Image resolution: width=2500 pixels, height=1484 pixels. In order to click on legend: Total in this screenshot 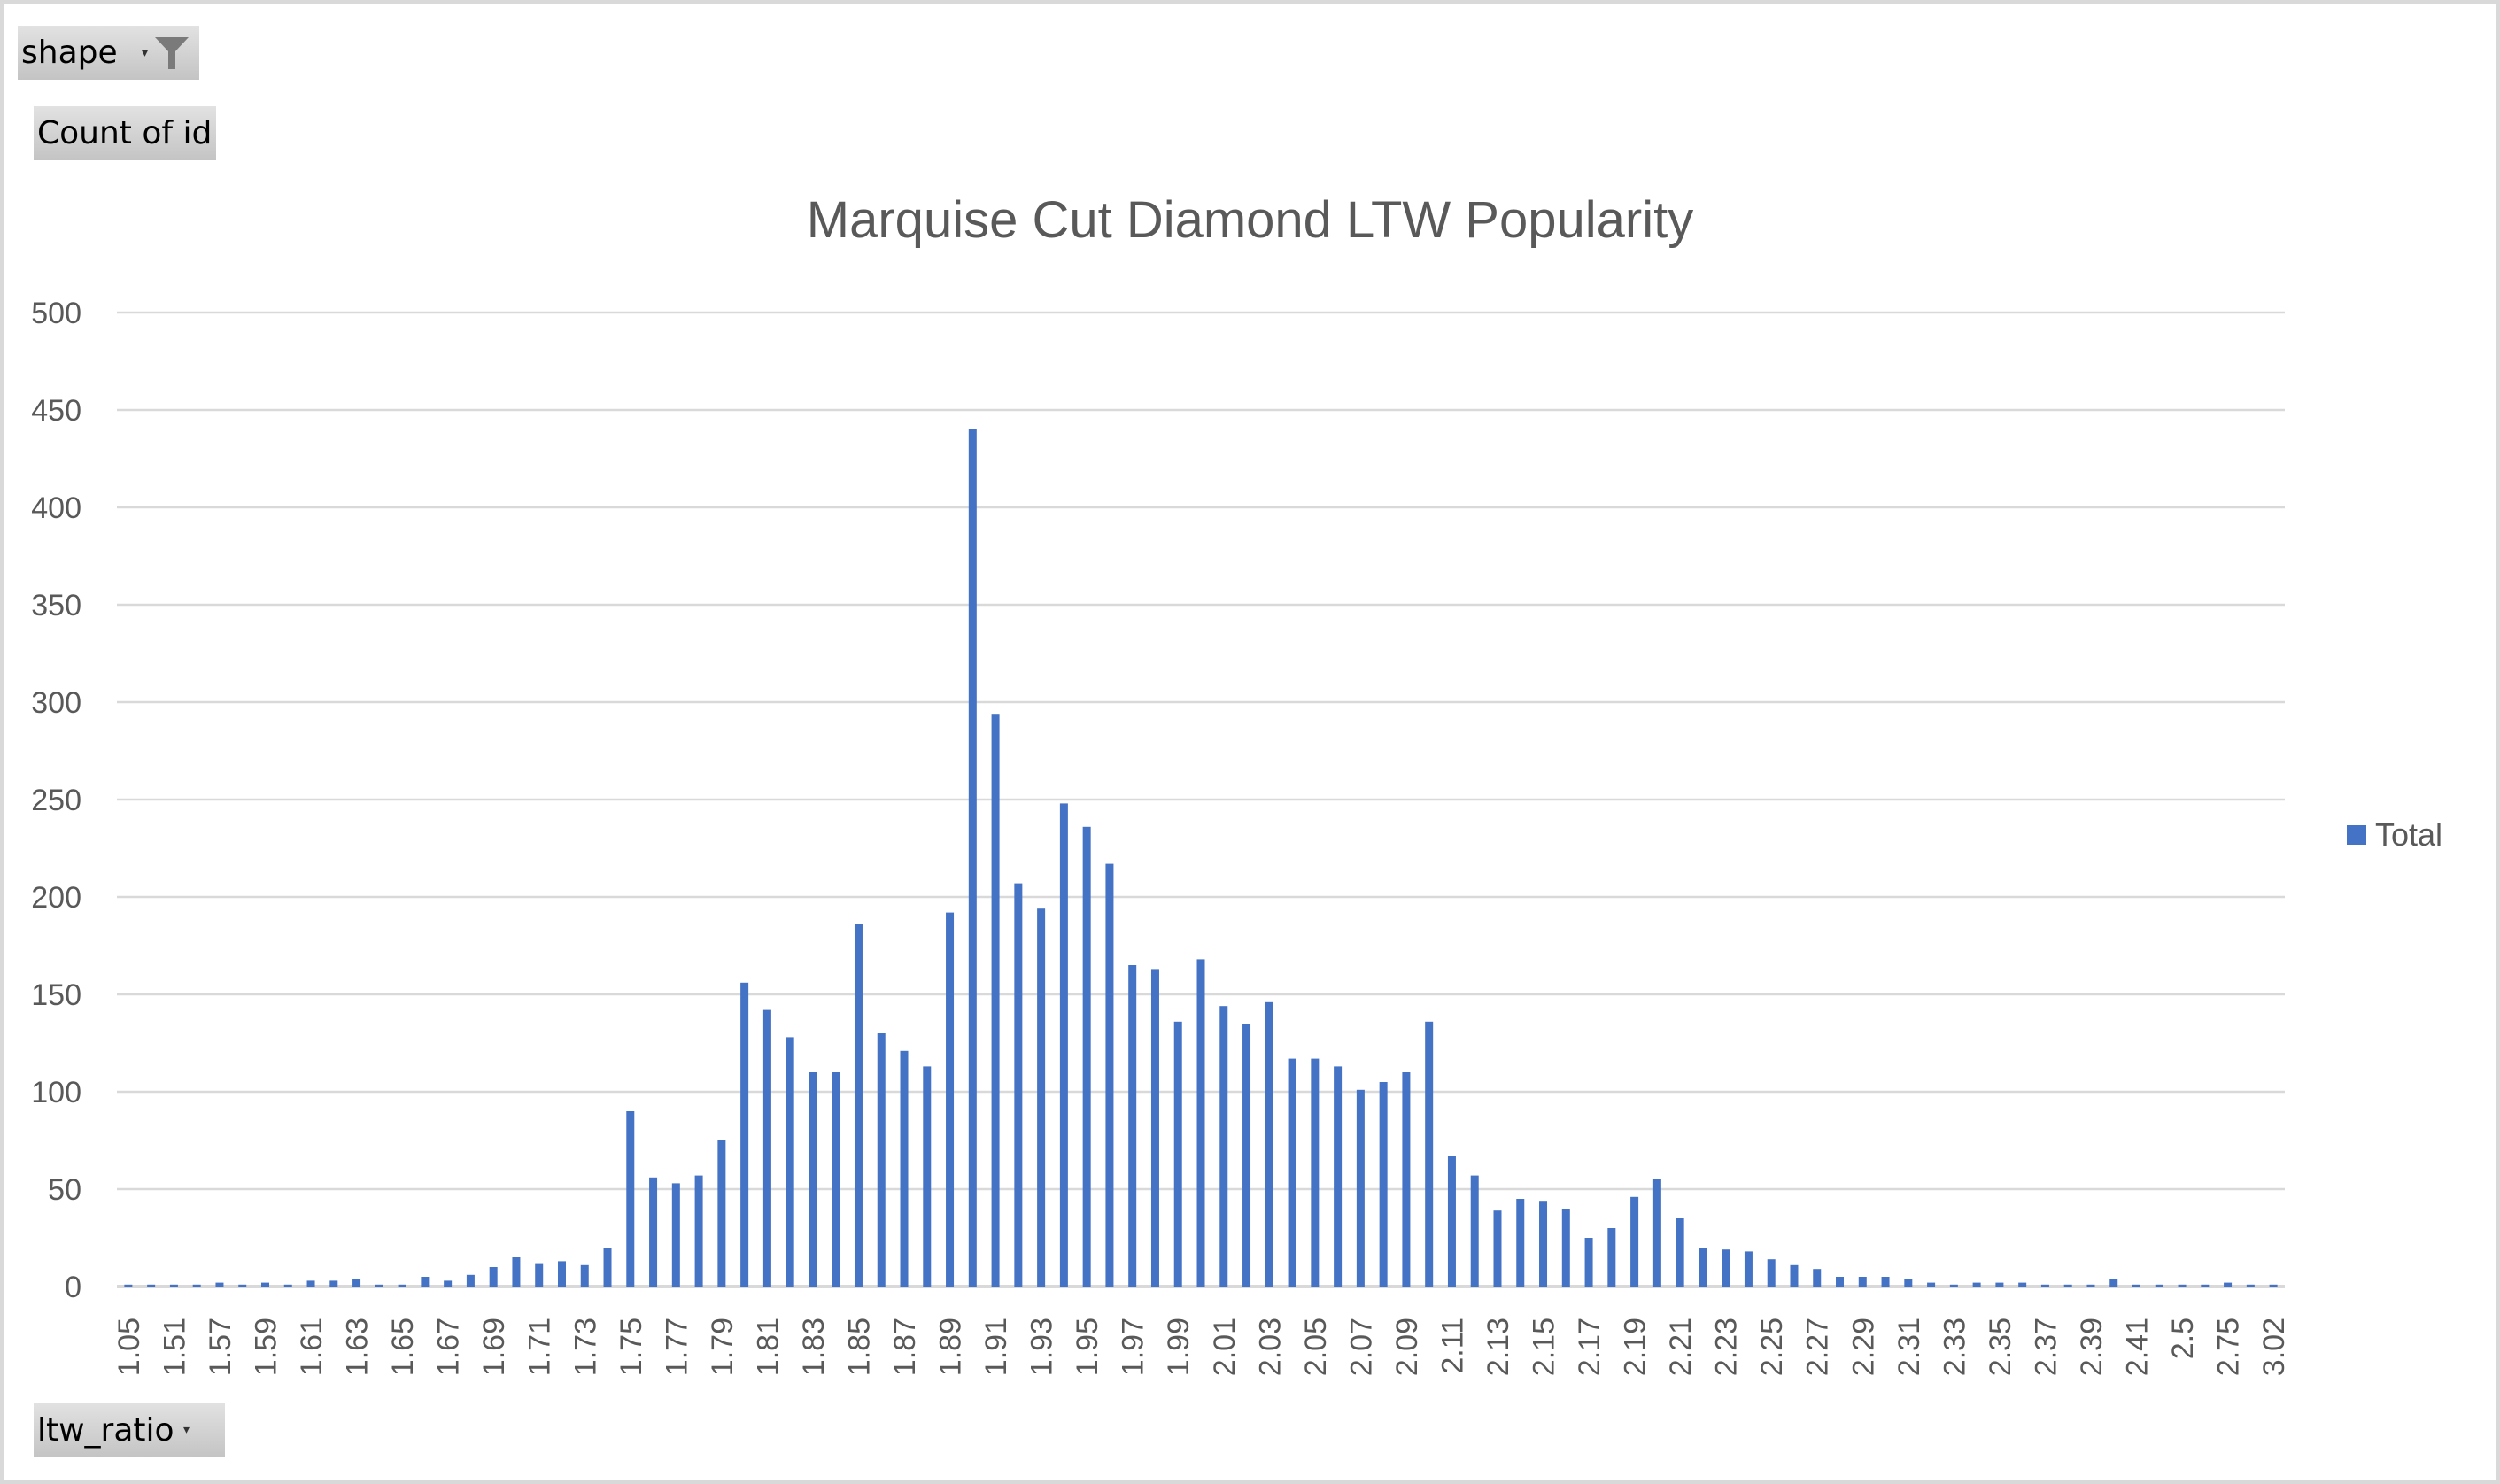, I will do `click(2394, 835)`.